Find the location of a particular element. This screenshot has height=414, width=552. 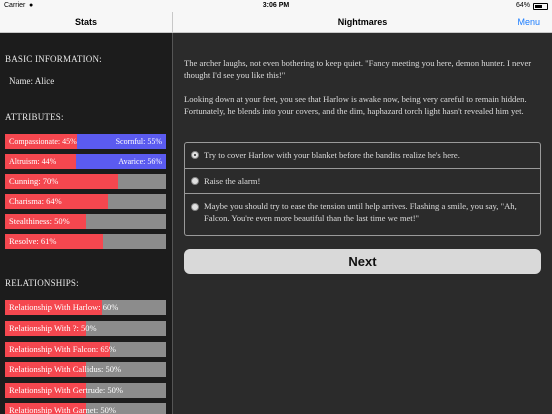

relationship-label: Relationship With Gertrude: 50% is located at coordinates (66, 390).